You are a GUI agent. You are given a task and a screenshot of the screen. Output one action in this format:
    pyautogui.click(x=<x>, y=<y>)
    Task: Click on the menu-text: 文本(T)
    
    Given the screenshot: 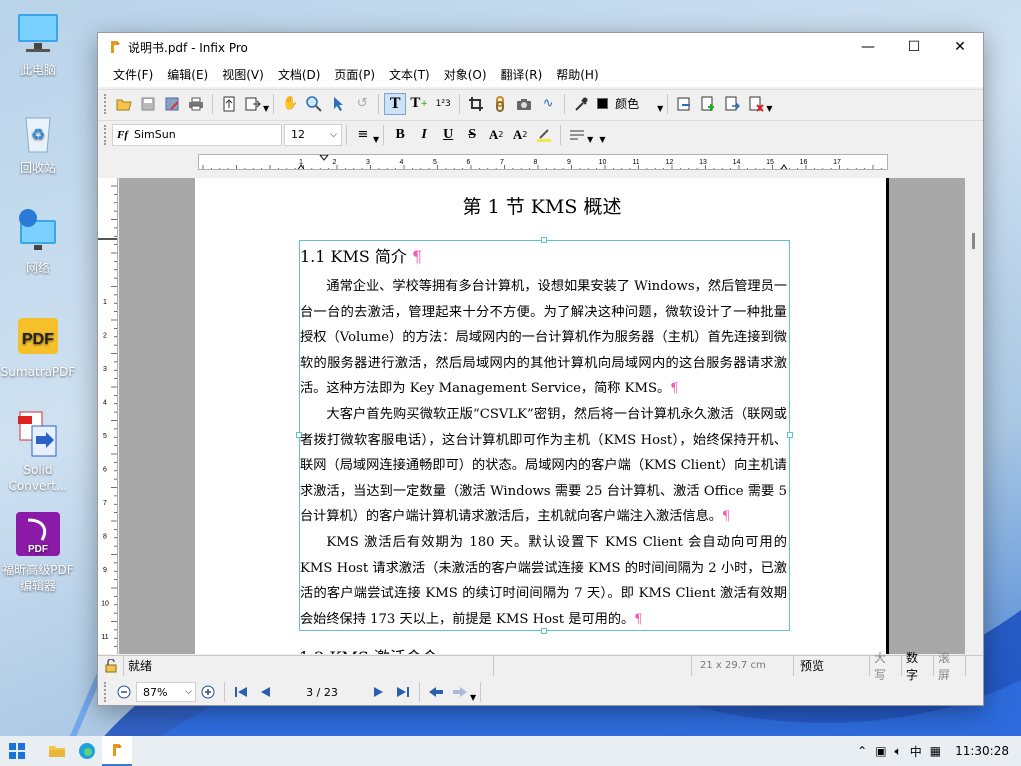 What is the action you would take?
    pyautogui.click(x=409, y=74)
    